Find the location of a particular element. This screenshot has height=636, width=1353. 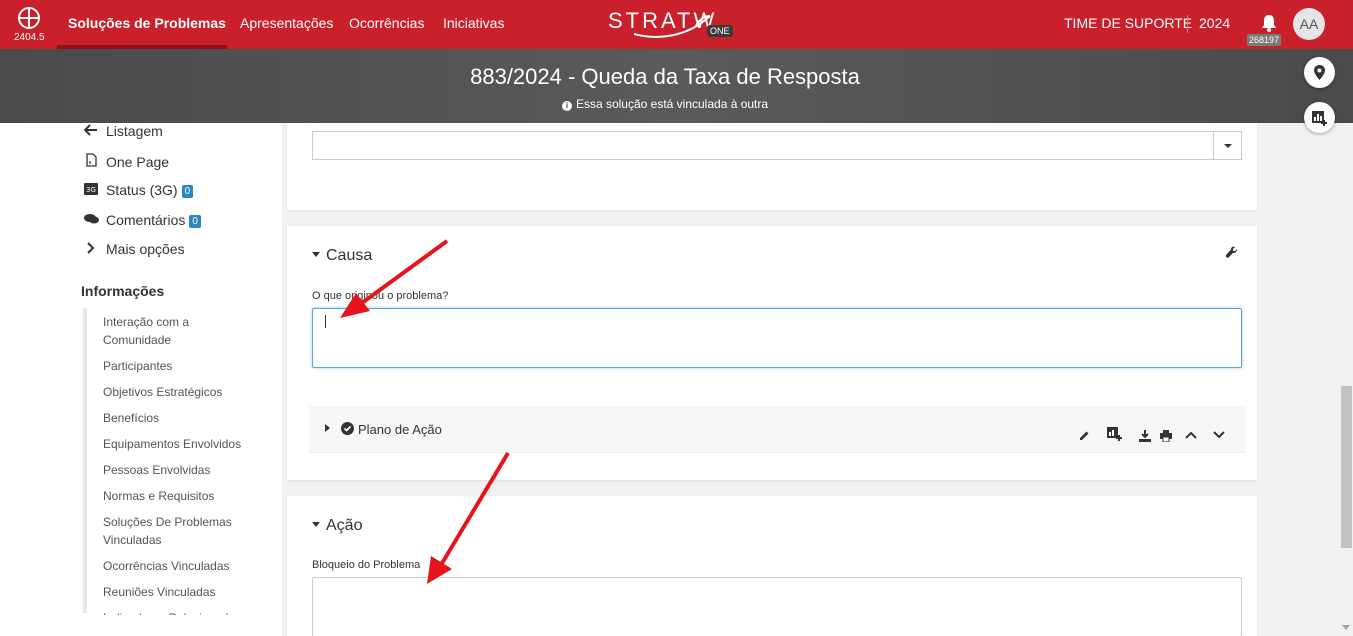

add-chart-icon is located at coordinates (1114, 433).